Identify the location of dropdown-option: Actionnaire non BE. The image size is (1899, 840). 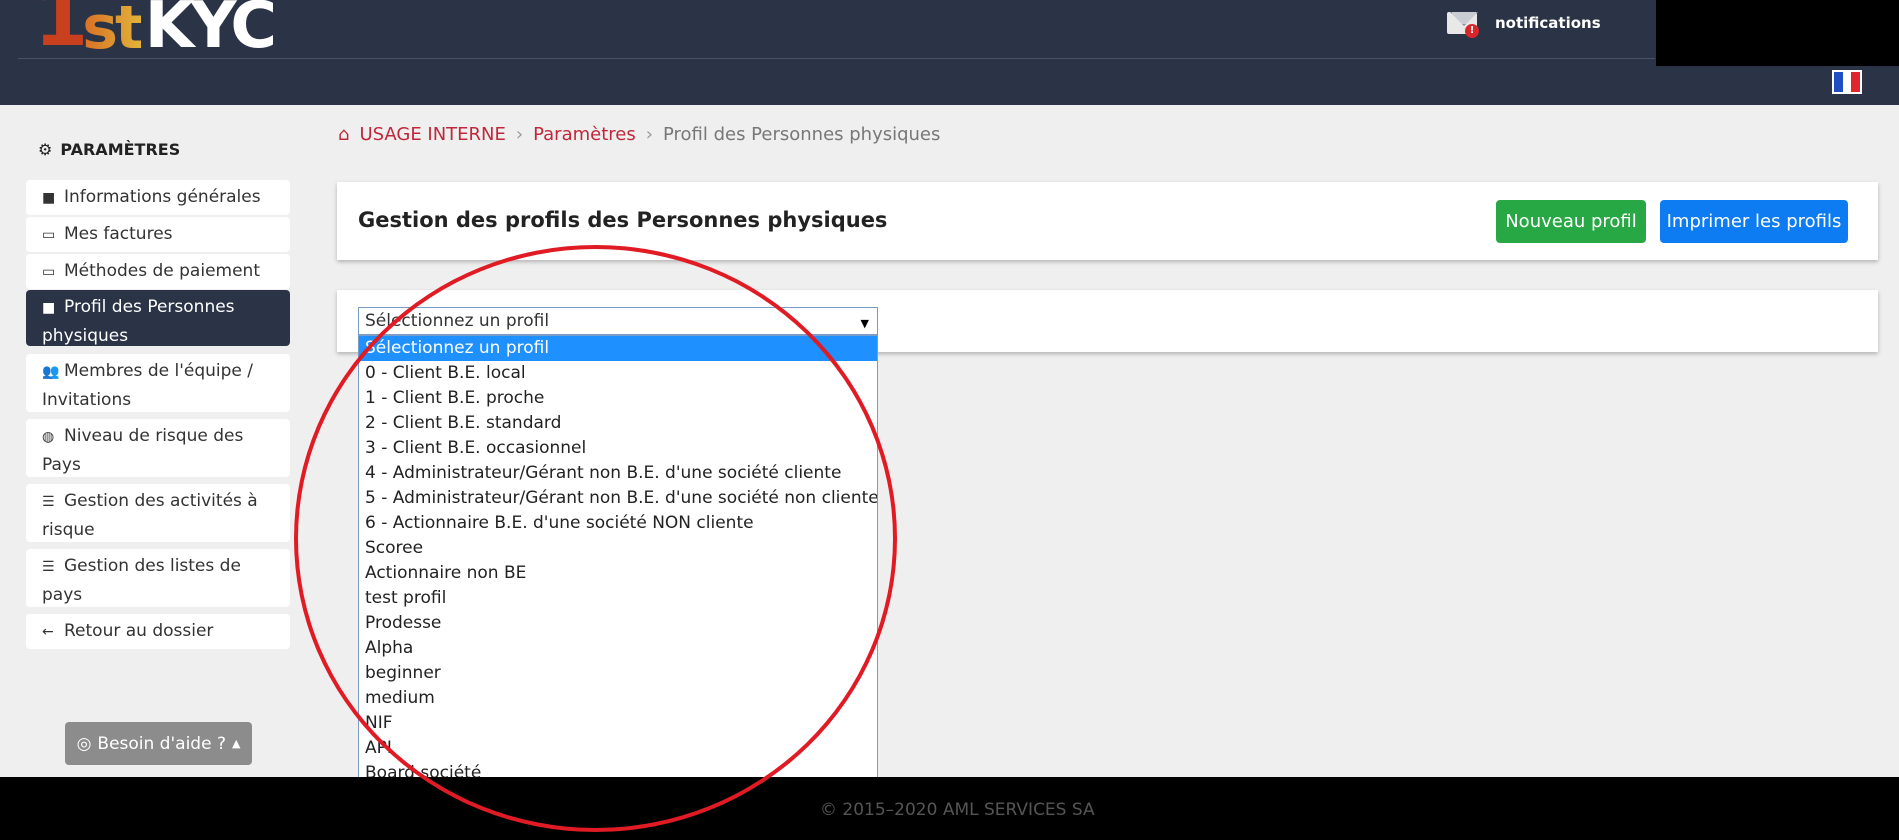
(618, 573).